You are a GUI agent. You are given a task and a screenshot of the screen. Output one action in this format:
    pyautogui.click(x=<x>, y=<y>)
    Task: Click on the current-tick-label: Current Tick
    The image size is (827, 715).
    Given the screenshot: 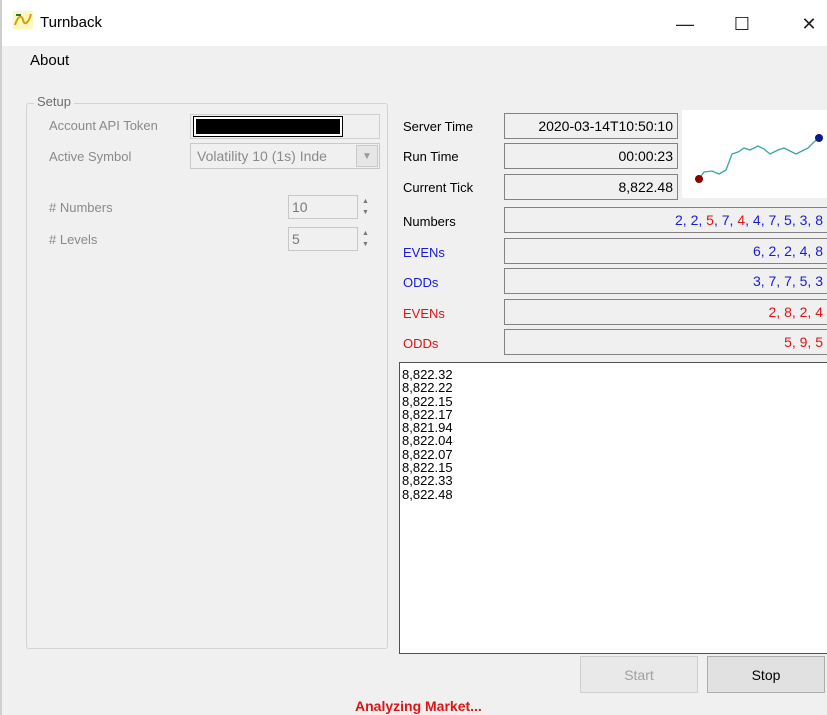 What is the action you would take?
    pyautogui.click(x=438, y=187)
    